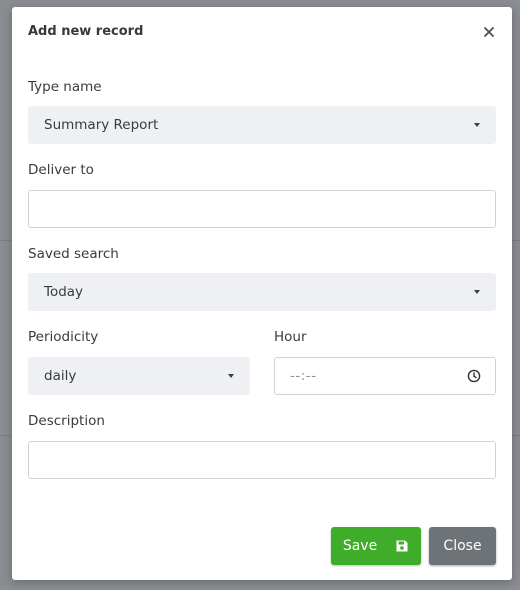 This screenshot has height=590, width=520. What do you see at coordinates (262, 125) in the screenshot?
I see `type-name-select: Summary Report` at bounding box center [262, 125].